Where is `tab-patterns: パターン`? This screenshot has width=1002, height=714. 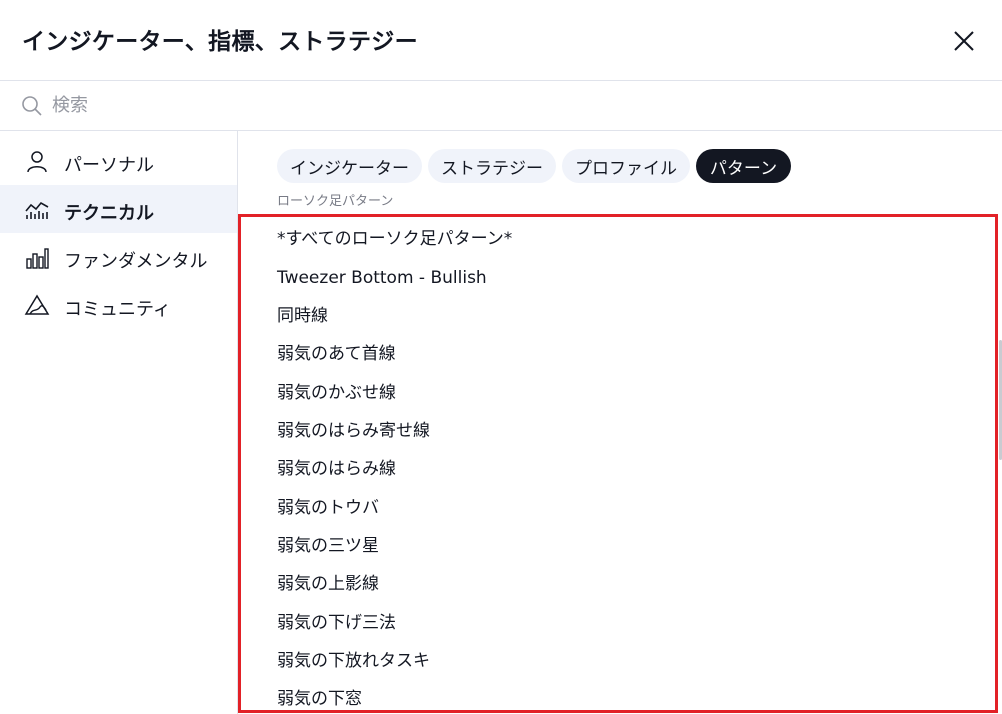
tab-patterns: パターン is located at coordinates (743, 166).